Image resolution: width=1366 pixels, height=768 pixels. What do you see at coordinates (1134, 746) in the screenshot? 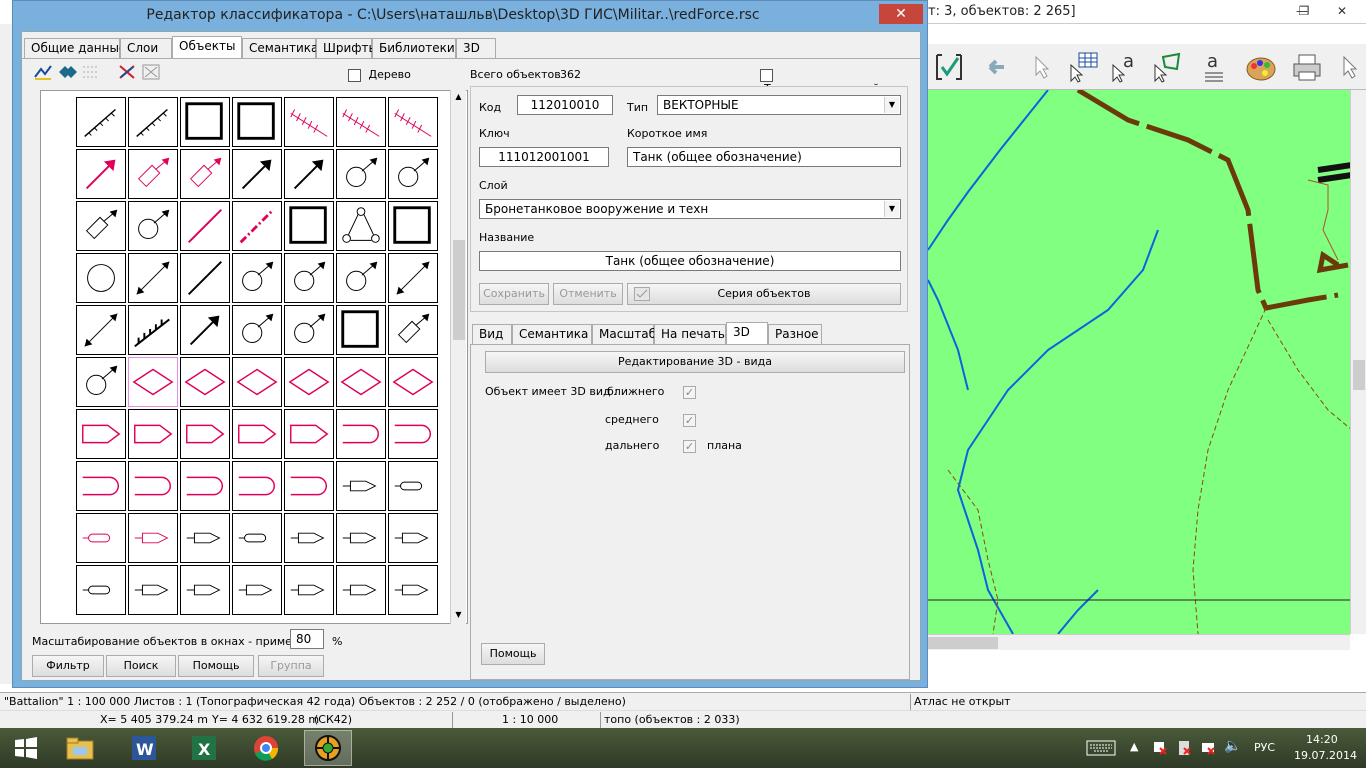
I see `tray-up-arrow-icon: ▲` at bounding box center [1134, 746].